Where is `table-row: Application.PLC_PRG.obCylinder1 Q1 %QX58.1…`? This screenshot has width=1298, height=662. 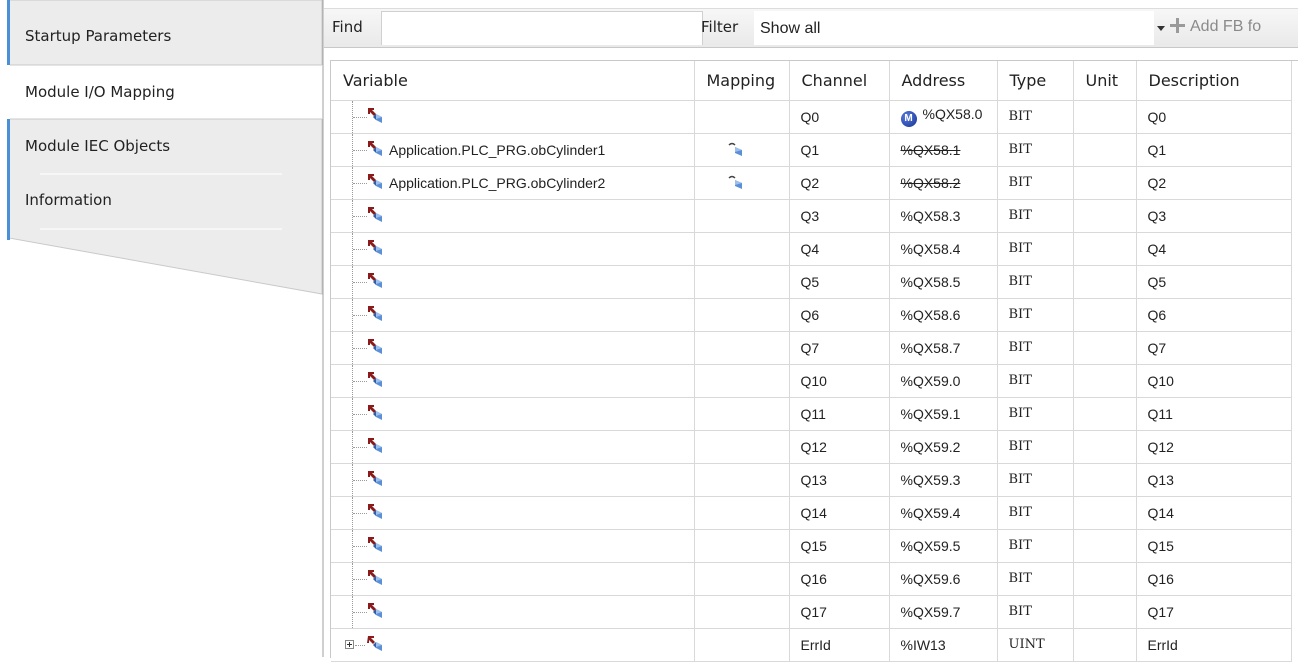 table-row: Application.PLC_PRG.obCylinder1 Q1 %QX58.1… is located at coordinates (811, 150).